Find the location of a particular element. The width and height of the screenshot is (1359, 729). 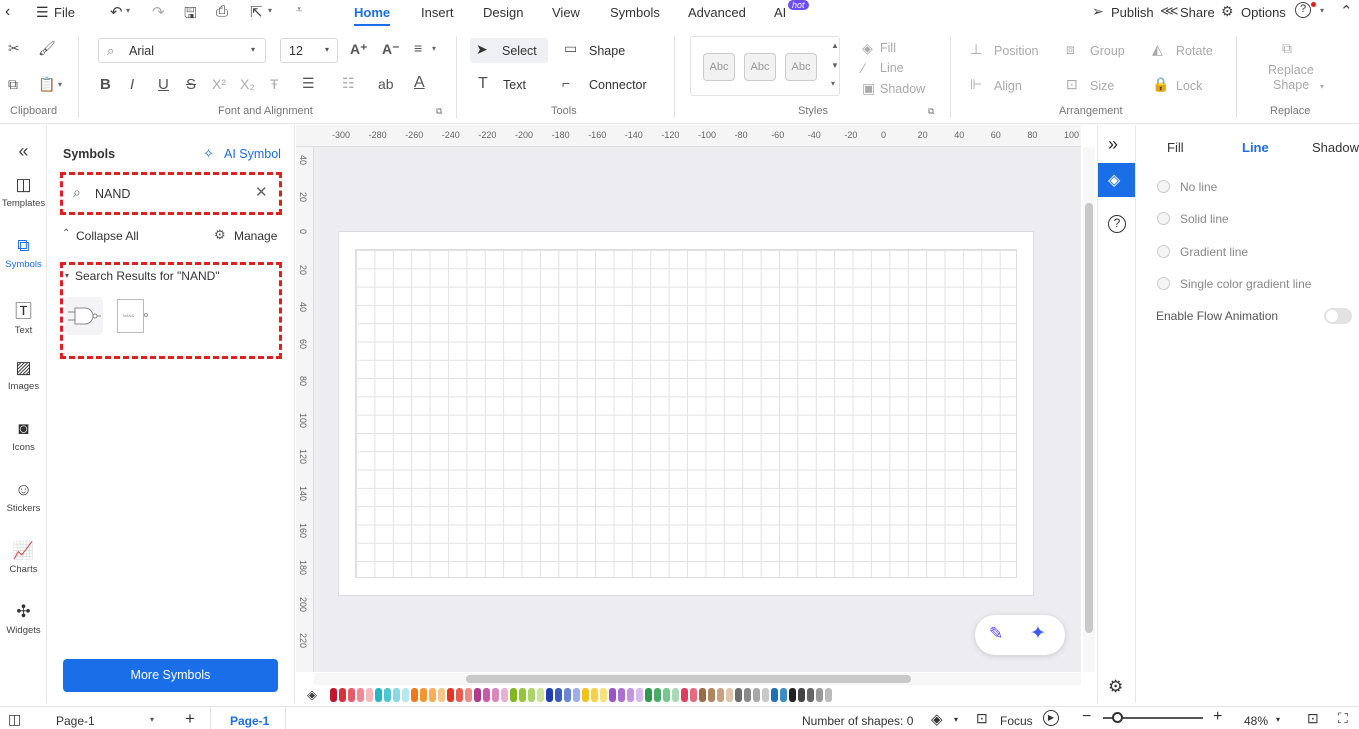

format-painter-icon: 🖌 is located at coordinates (47, 48).